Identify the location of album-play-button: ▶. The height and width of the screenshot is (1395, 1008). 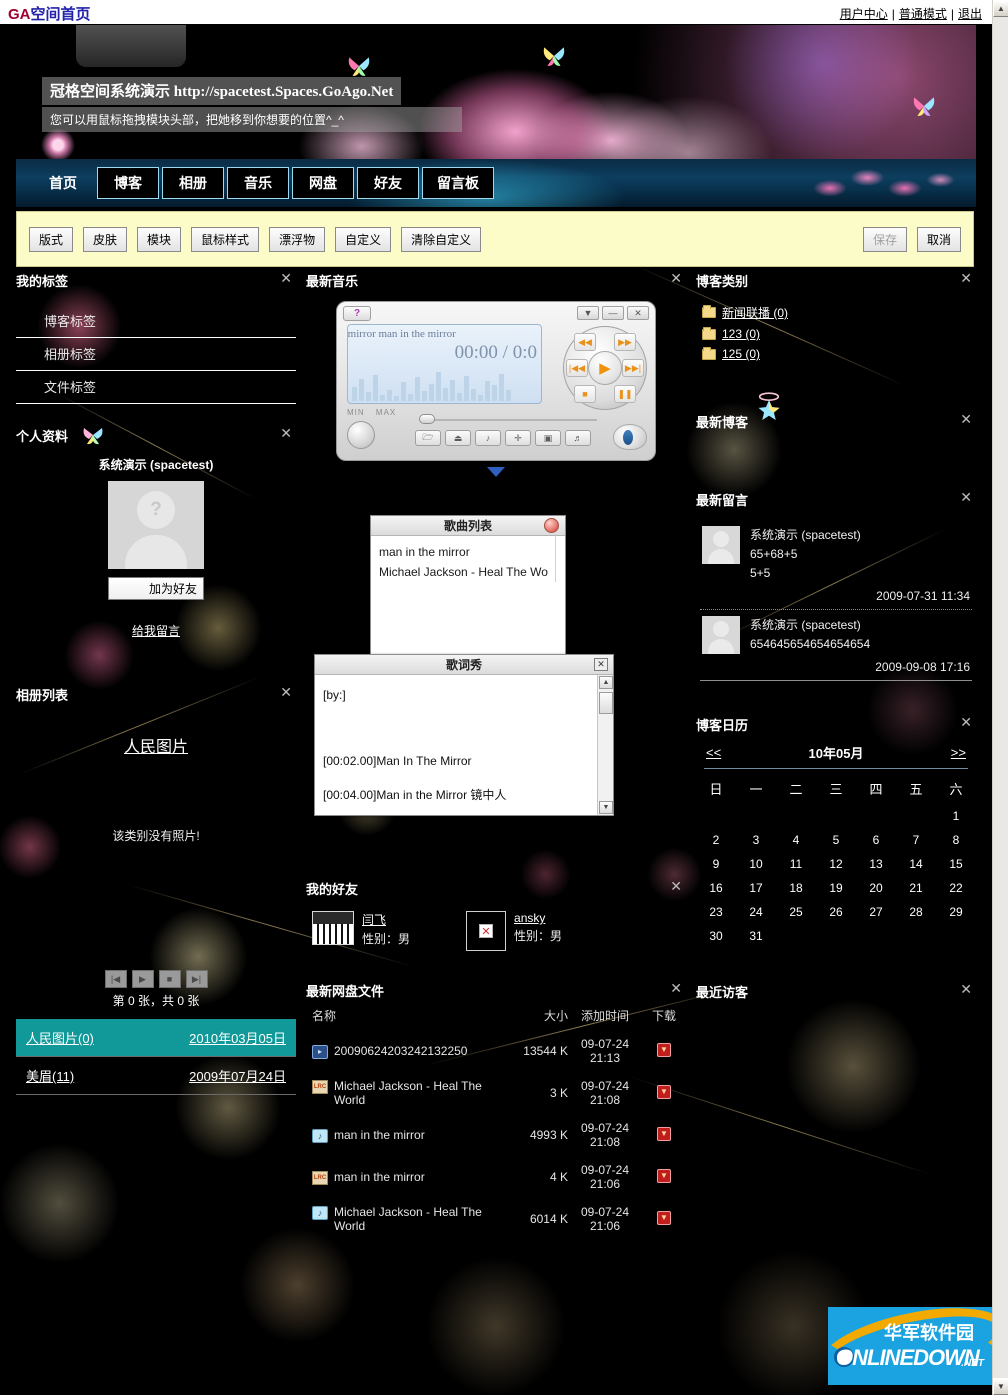
(142, 979).